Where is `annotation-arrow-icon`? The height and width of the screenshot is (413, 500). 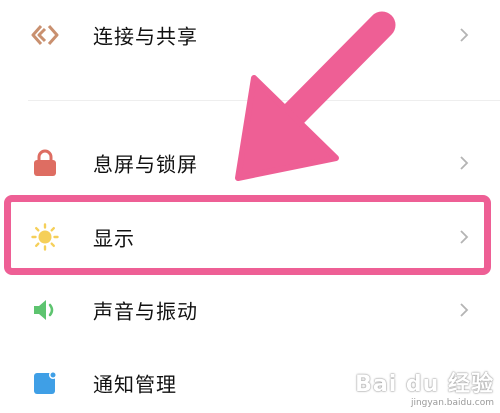
annotation-arrow-icon is located at coordinates (315, 96).